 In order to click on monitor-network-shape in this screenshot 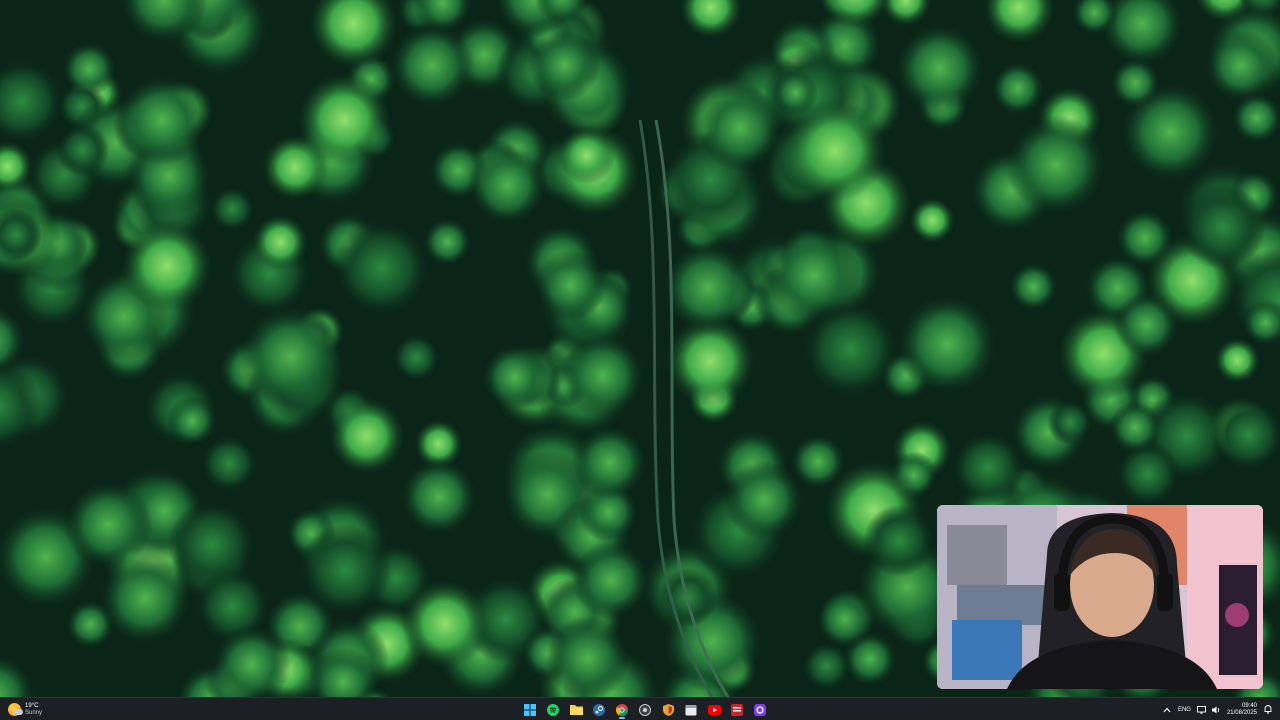, I will do `click(1201, 709)`.